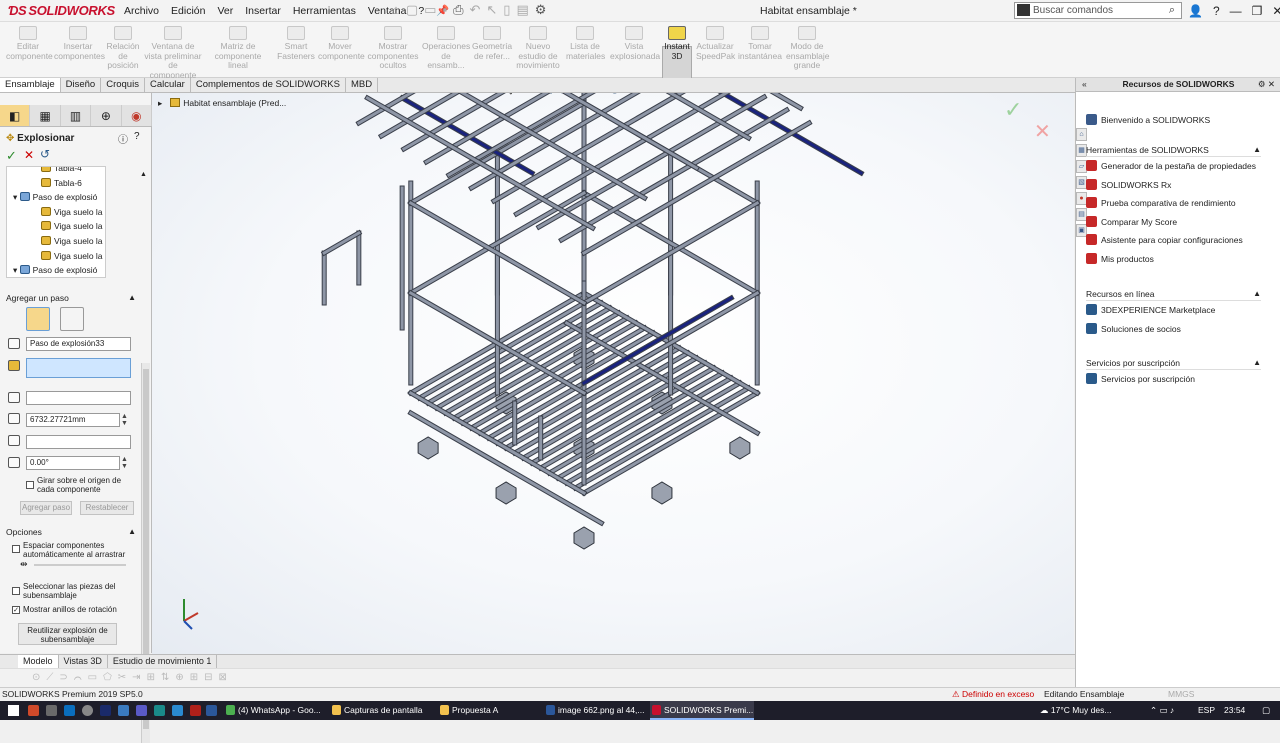 The height and width of the screenshot is (743, 1280). What do you see at coordinates (13, 710) in the screenshot?
I see `windows-start-icon` at bounding box center [13, 710].